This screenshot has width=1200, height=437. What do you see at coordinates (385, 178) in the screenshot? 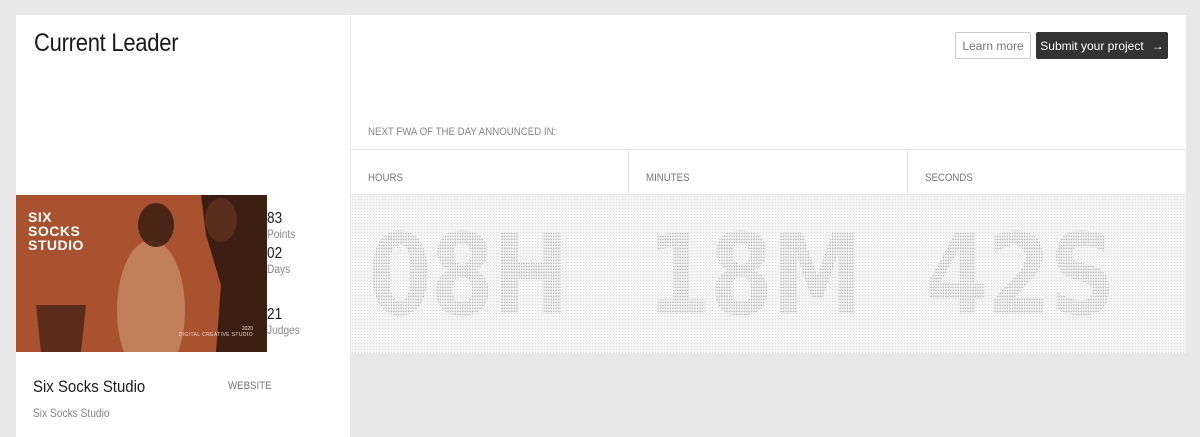
I see `hours-label: HOURS` at bounding box center [385, 178].